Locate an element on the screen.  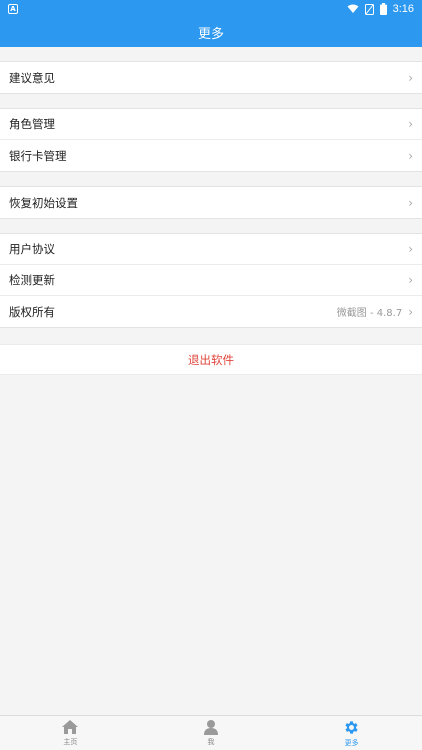
row-label: 恢复初始设置 is located at coordinates (43, 202).